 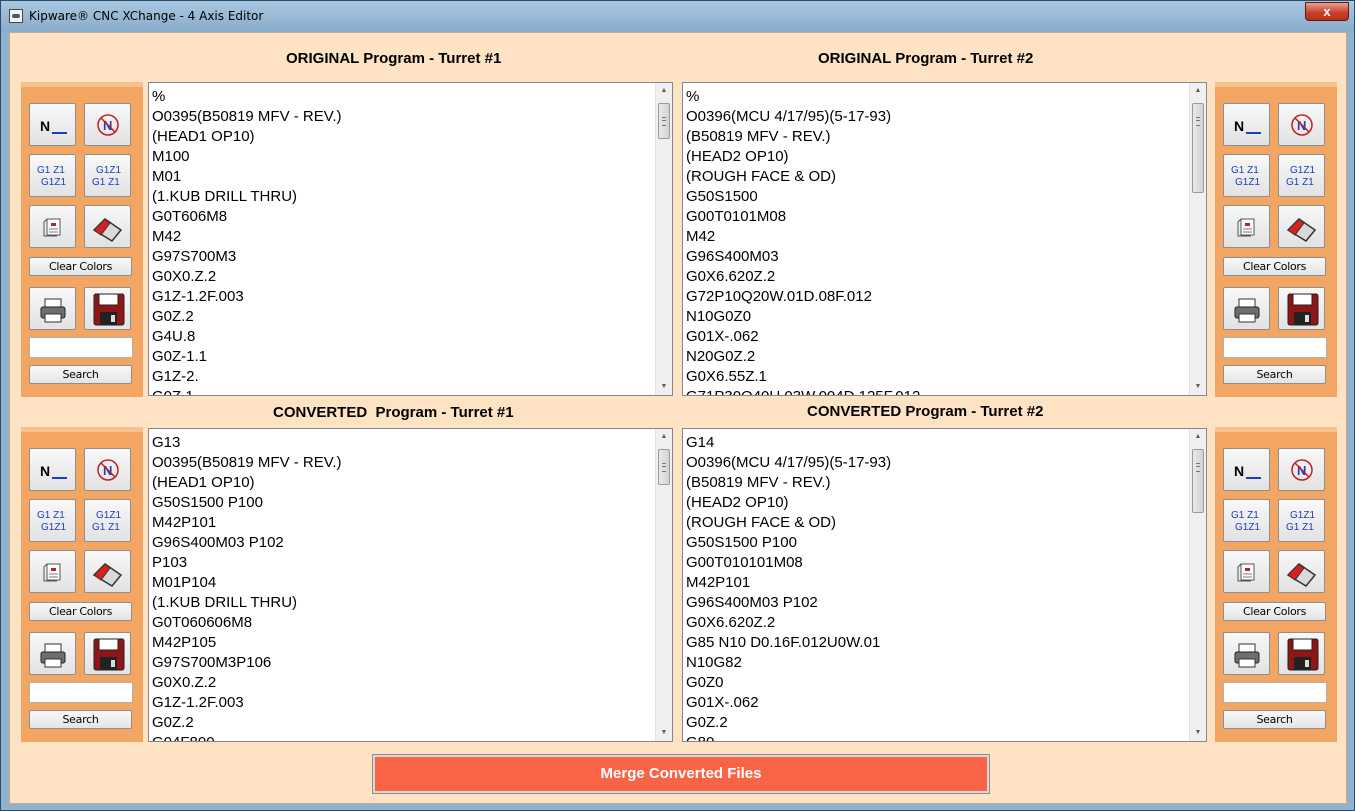 I want to click on renumber-icon: N, so click(x=45, y=471).